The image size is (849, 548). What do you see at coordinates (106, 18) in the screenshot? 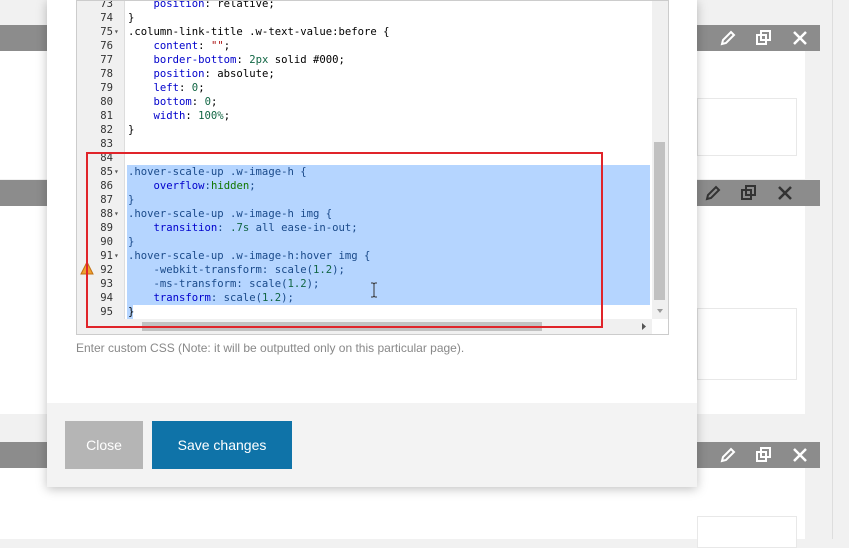
I see `line-number: 74` at bounding box center [106, 18].